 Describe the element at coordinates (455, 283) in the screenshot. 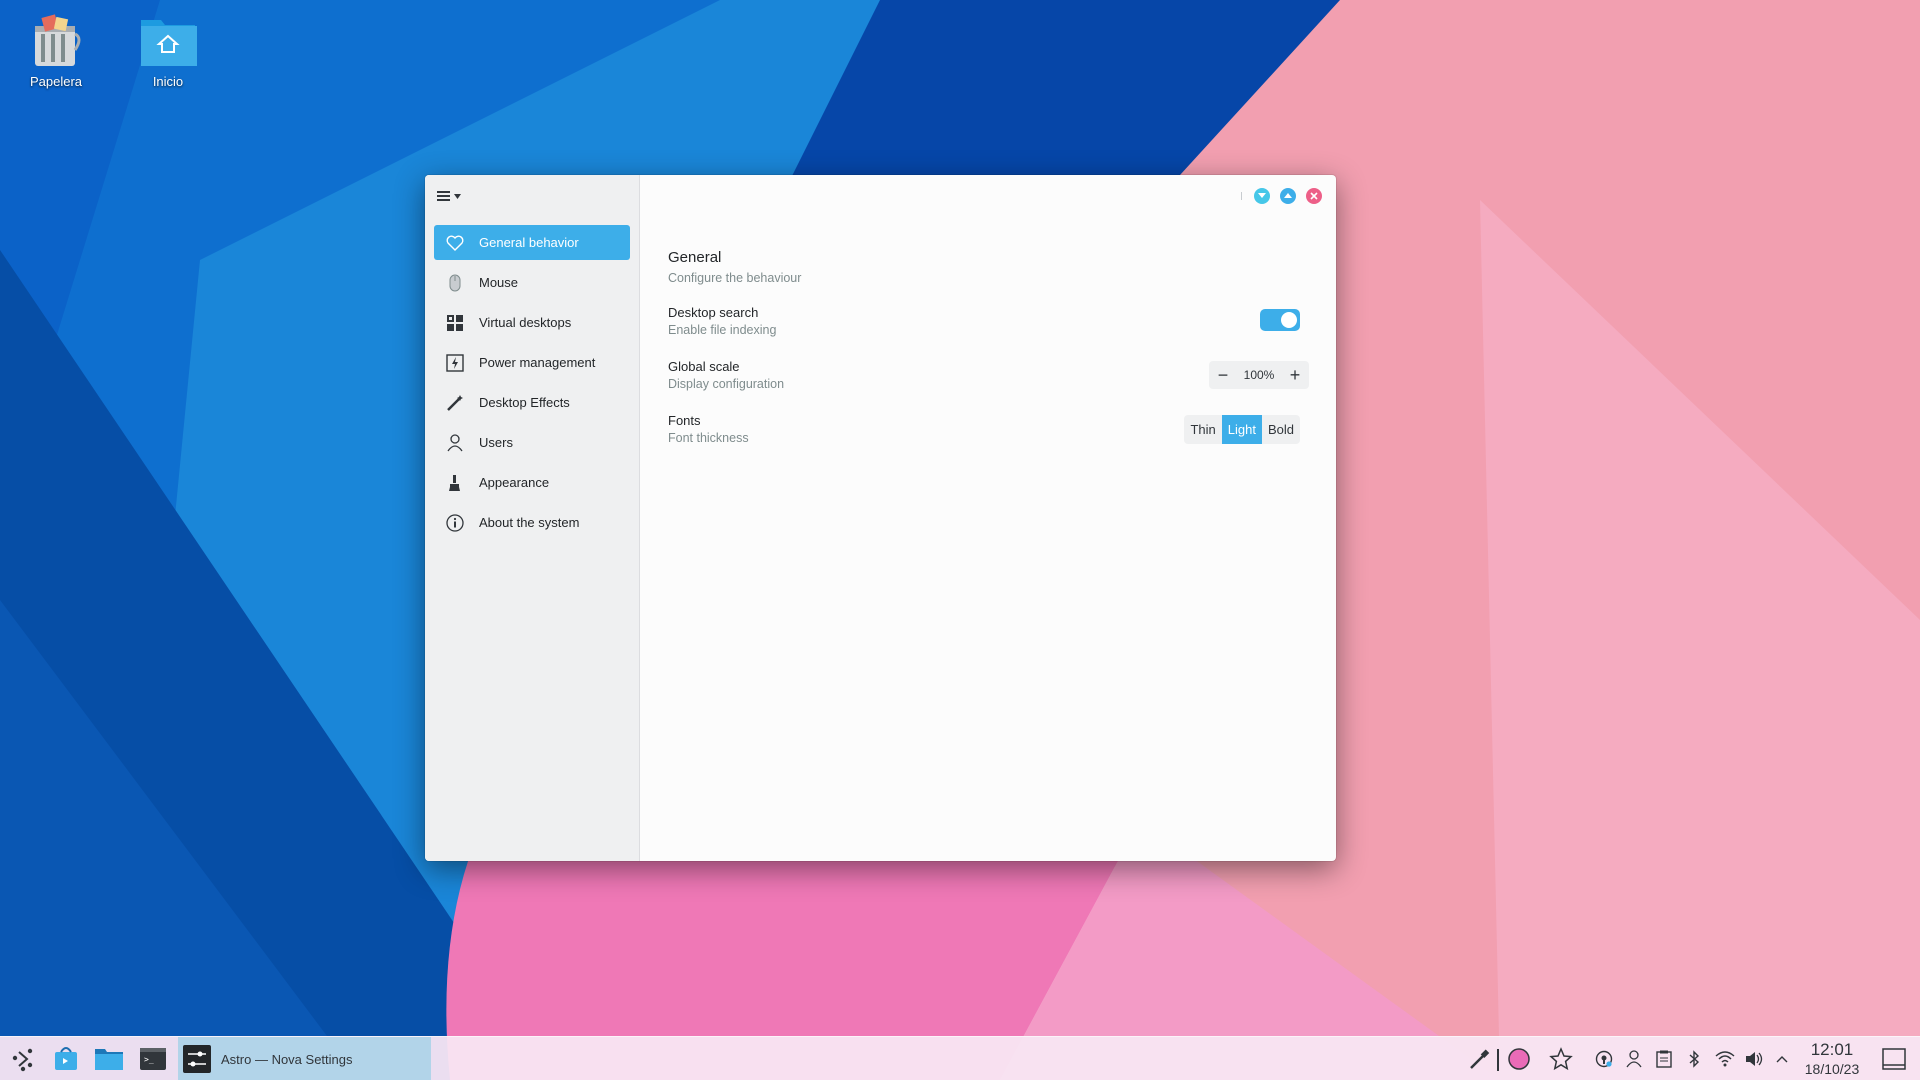

I see `mouse-icon` at that location.